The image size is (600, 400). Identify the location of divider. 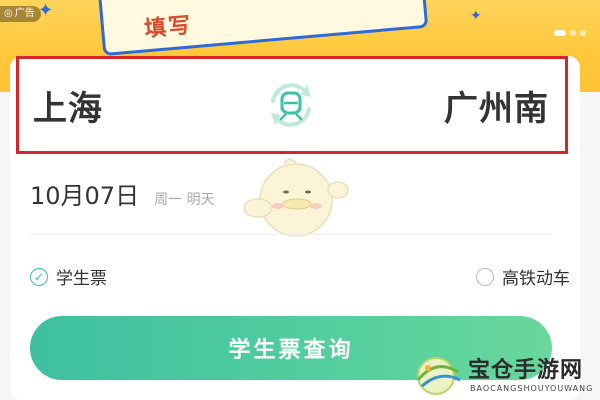
(290, 234).